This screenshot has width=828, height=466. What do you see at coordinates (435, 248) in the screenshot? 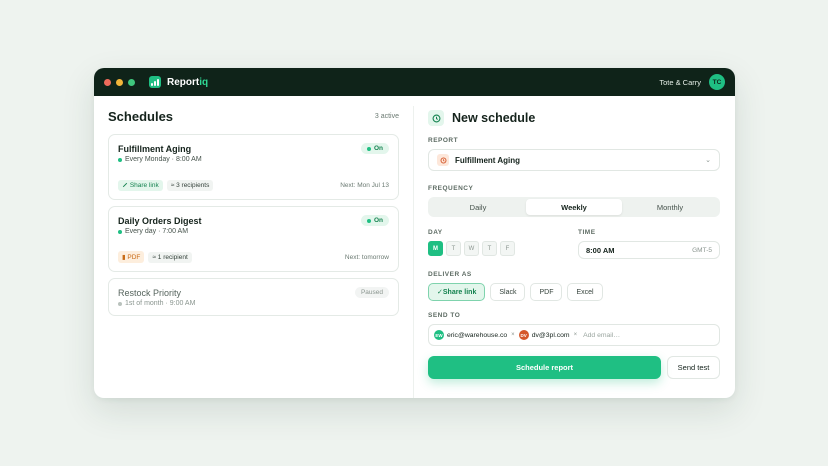
I see `day-monday: M` at bounding box center [435, 248].